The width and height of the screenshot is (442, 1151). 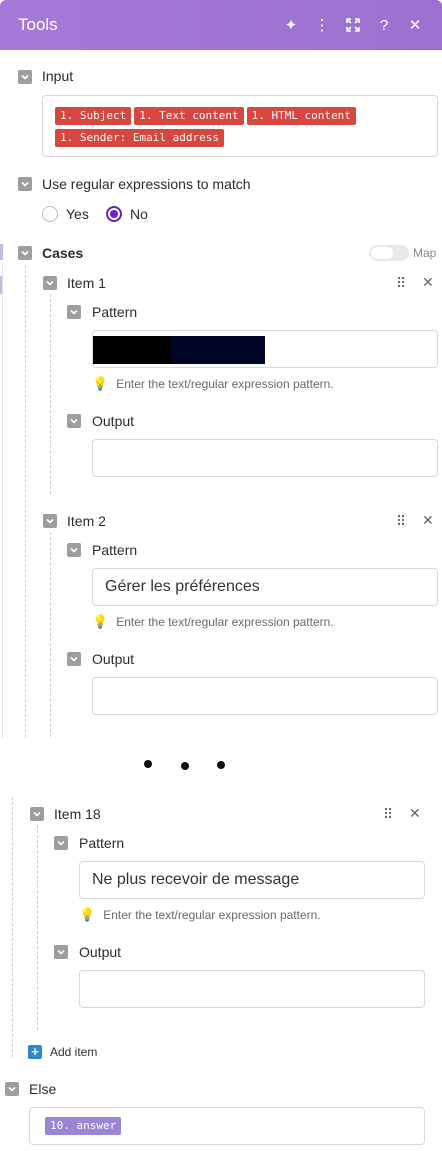 What do you see at coordinates (86, 521) in the screenshot?
I see `item-2-label: Item 2` at bounding box center [86, 521].